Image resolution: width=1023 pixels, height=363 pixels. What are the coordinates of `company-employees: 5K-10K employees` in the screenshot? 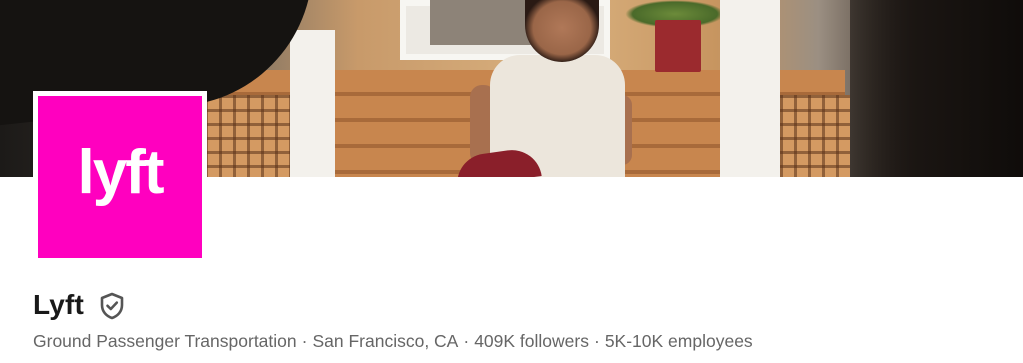 It's located at (679, 341).